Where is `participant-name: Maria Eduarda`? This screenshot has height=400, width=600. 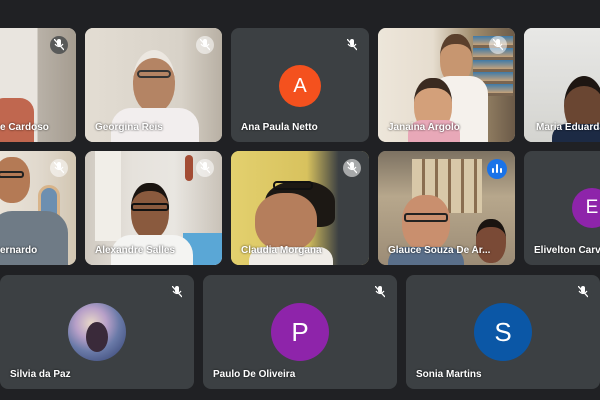
participant-name: Maria Eduarda is located at coordinates (568, 127).